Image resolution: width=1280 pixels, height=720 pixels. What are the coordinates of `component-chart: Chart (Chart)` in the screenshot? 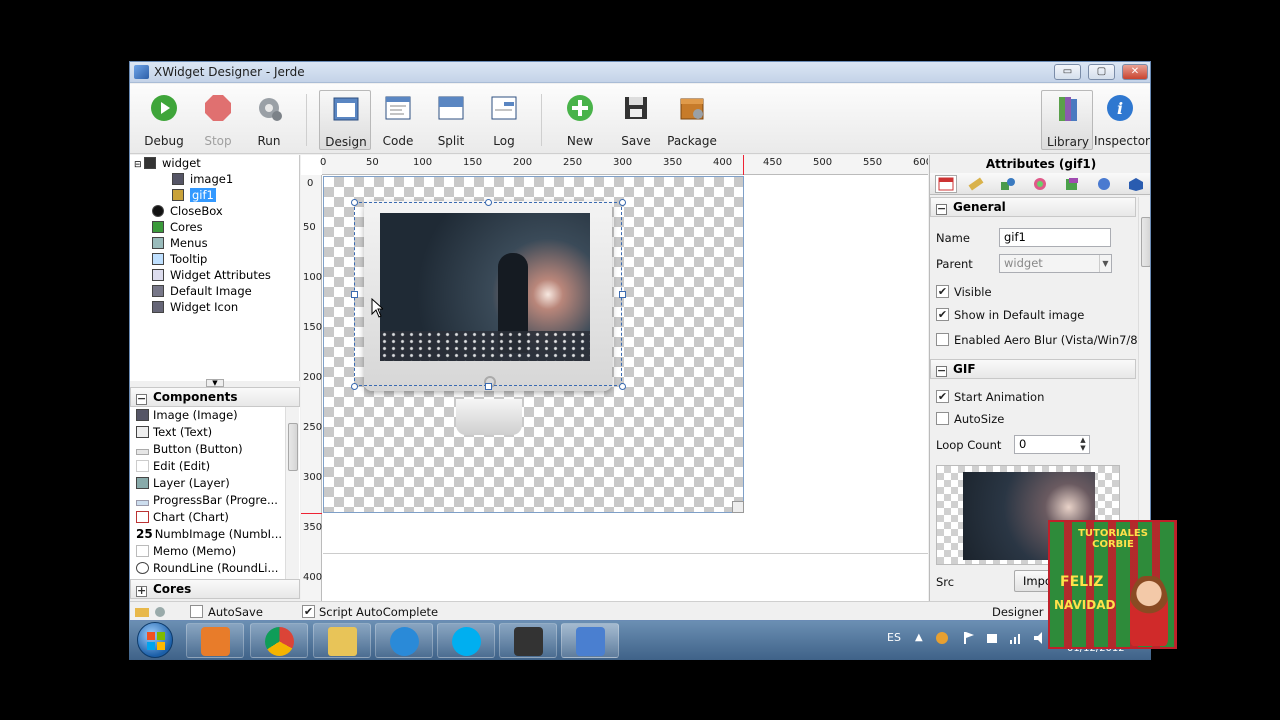 It's located at (182, 517).